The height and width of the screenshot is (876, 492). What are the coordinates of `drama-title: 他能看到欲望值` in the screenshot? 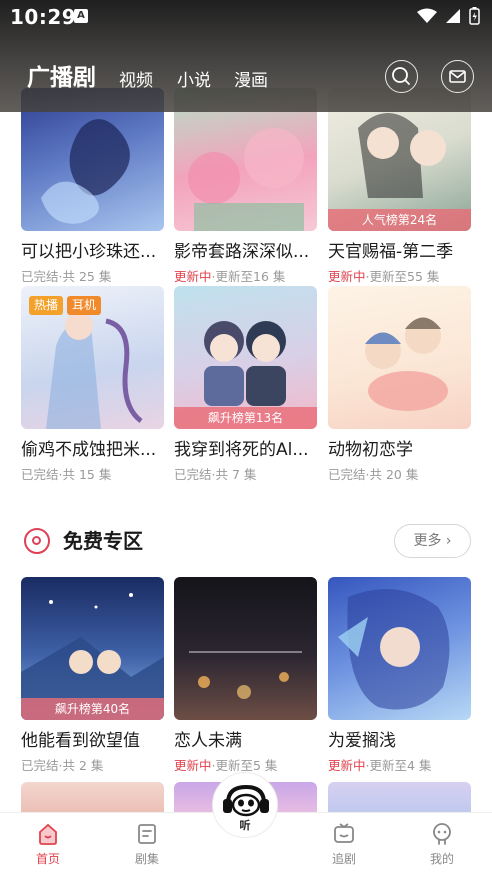 It's located at (92, 741).